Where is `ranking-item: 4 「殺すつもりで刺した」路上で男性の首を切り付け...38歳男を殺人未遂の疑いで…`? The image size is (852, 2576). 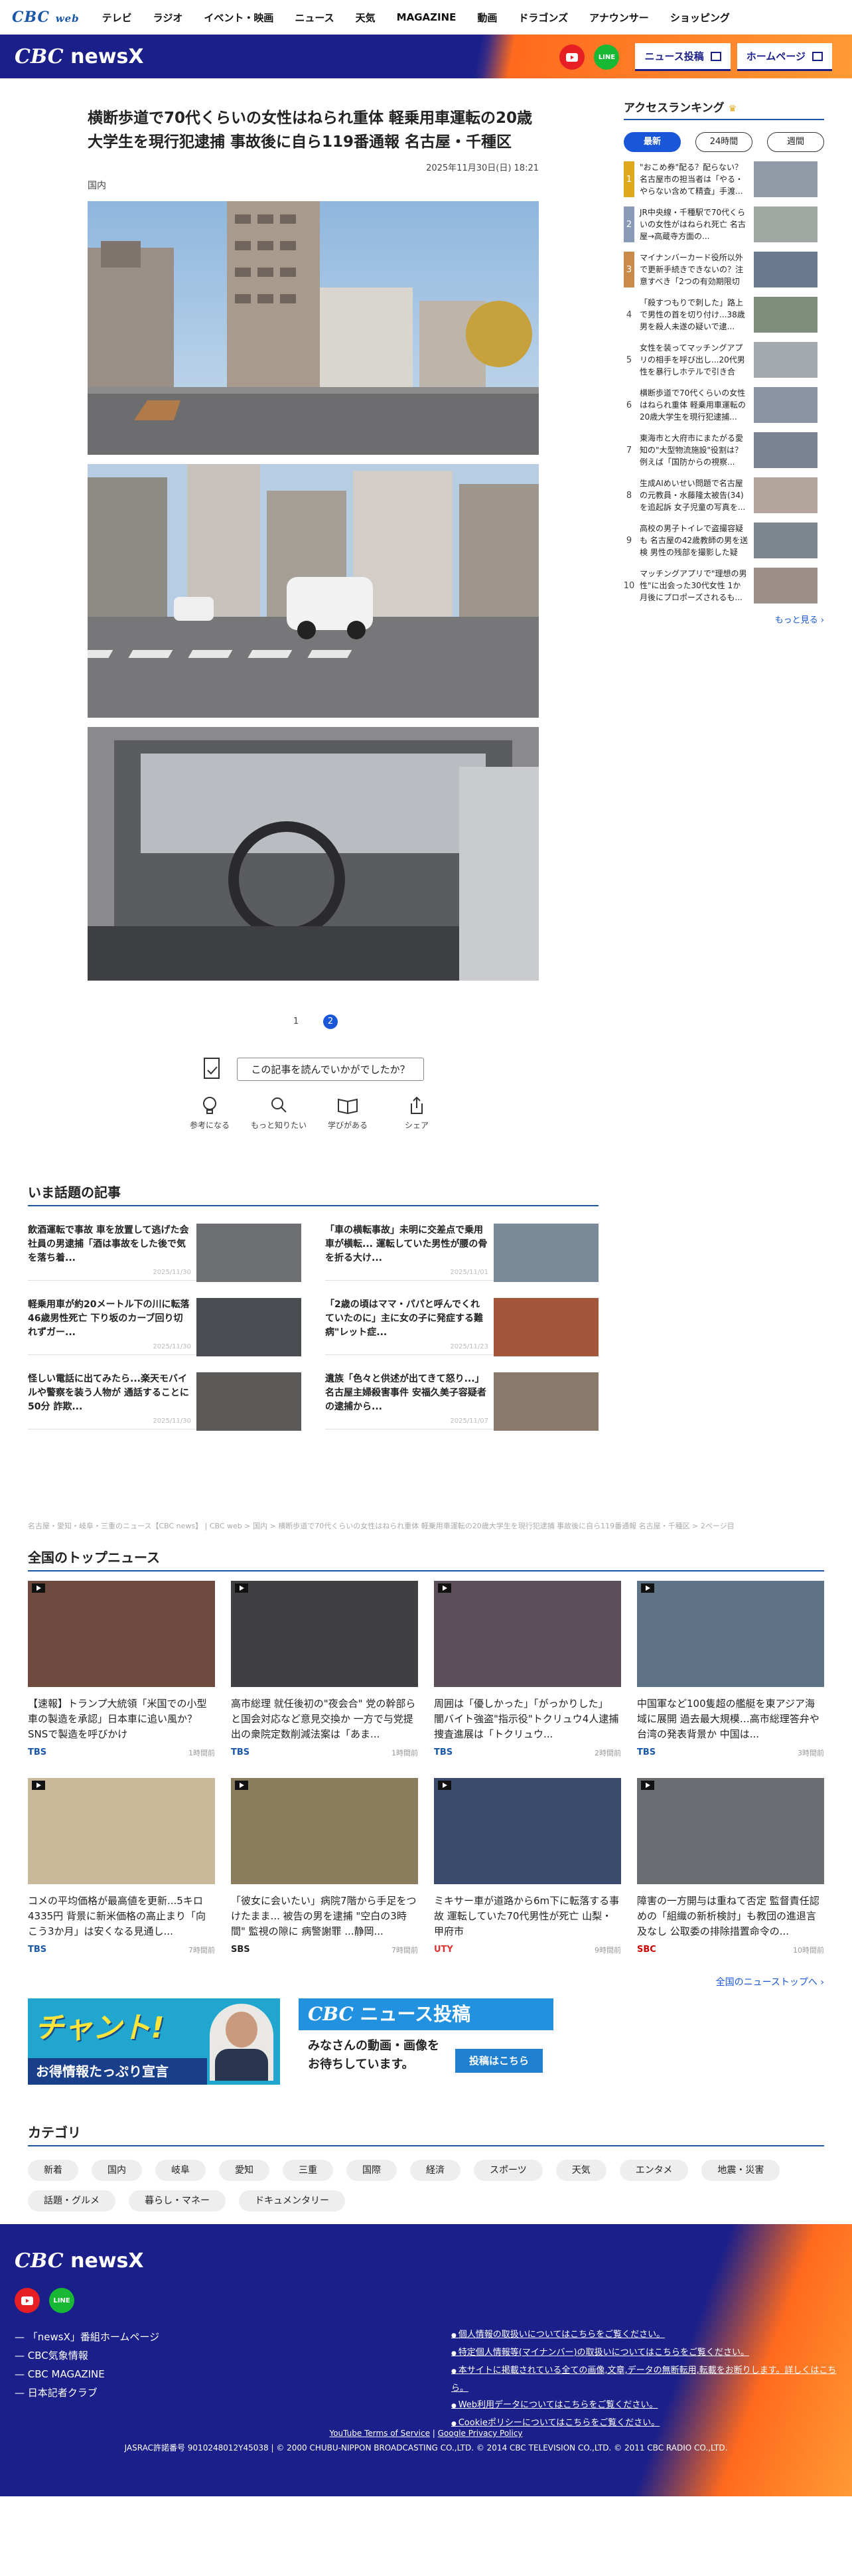
ranking-item: 4 「殺すつもりで刺した」路上で男性の首を切り付け...38歳男を殺人未遂の疑いで… is located at coordinates (724, 315).